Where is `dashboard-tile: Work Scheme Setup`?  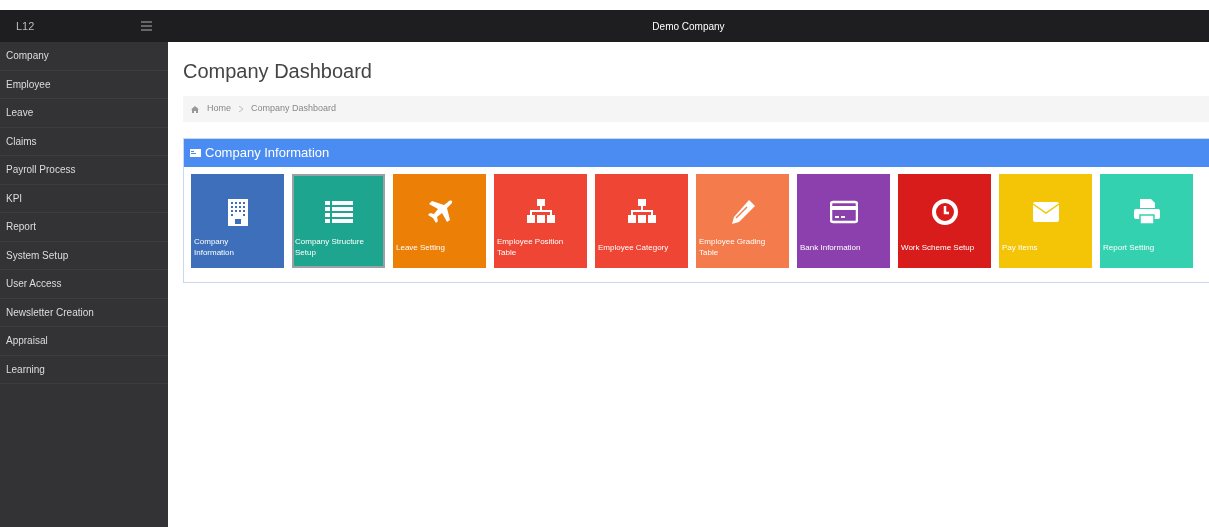 dashboard-tile: Work Scheme Setup is located at coordinates (944, 221).